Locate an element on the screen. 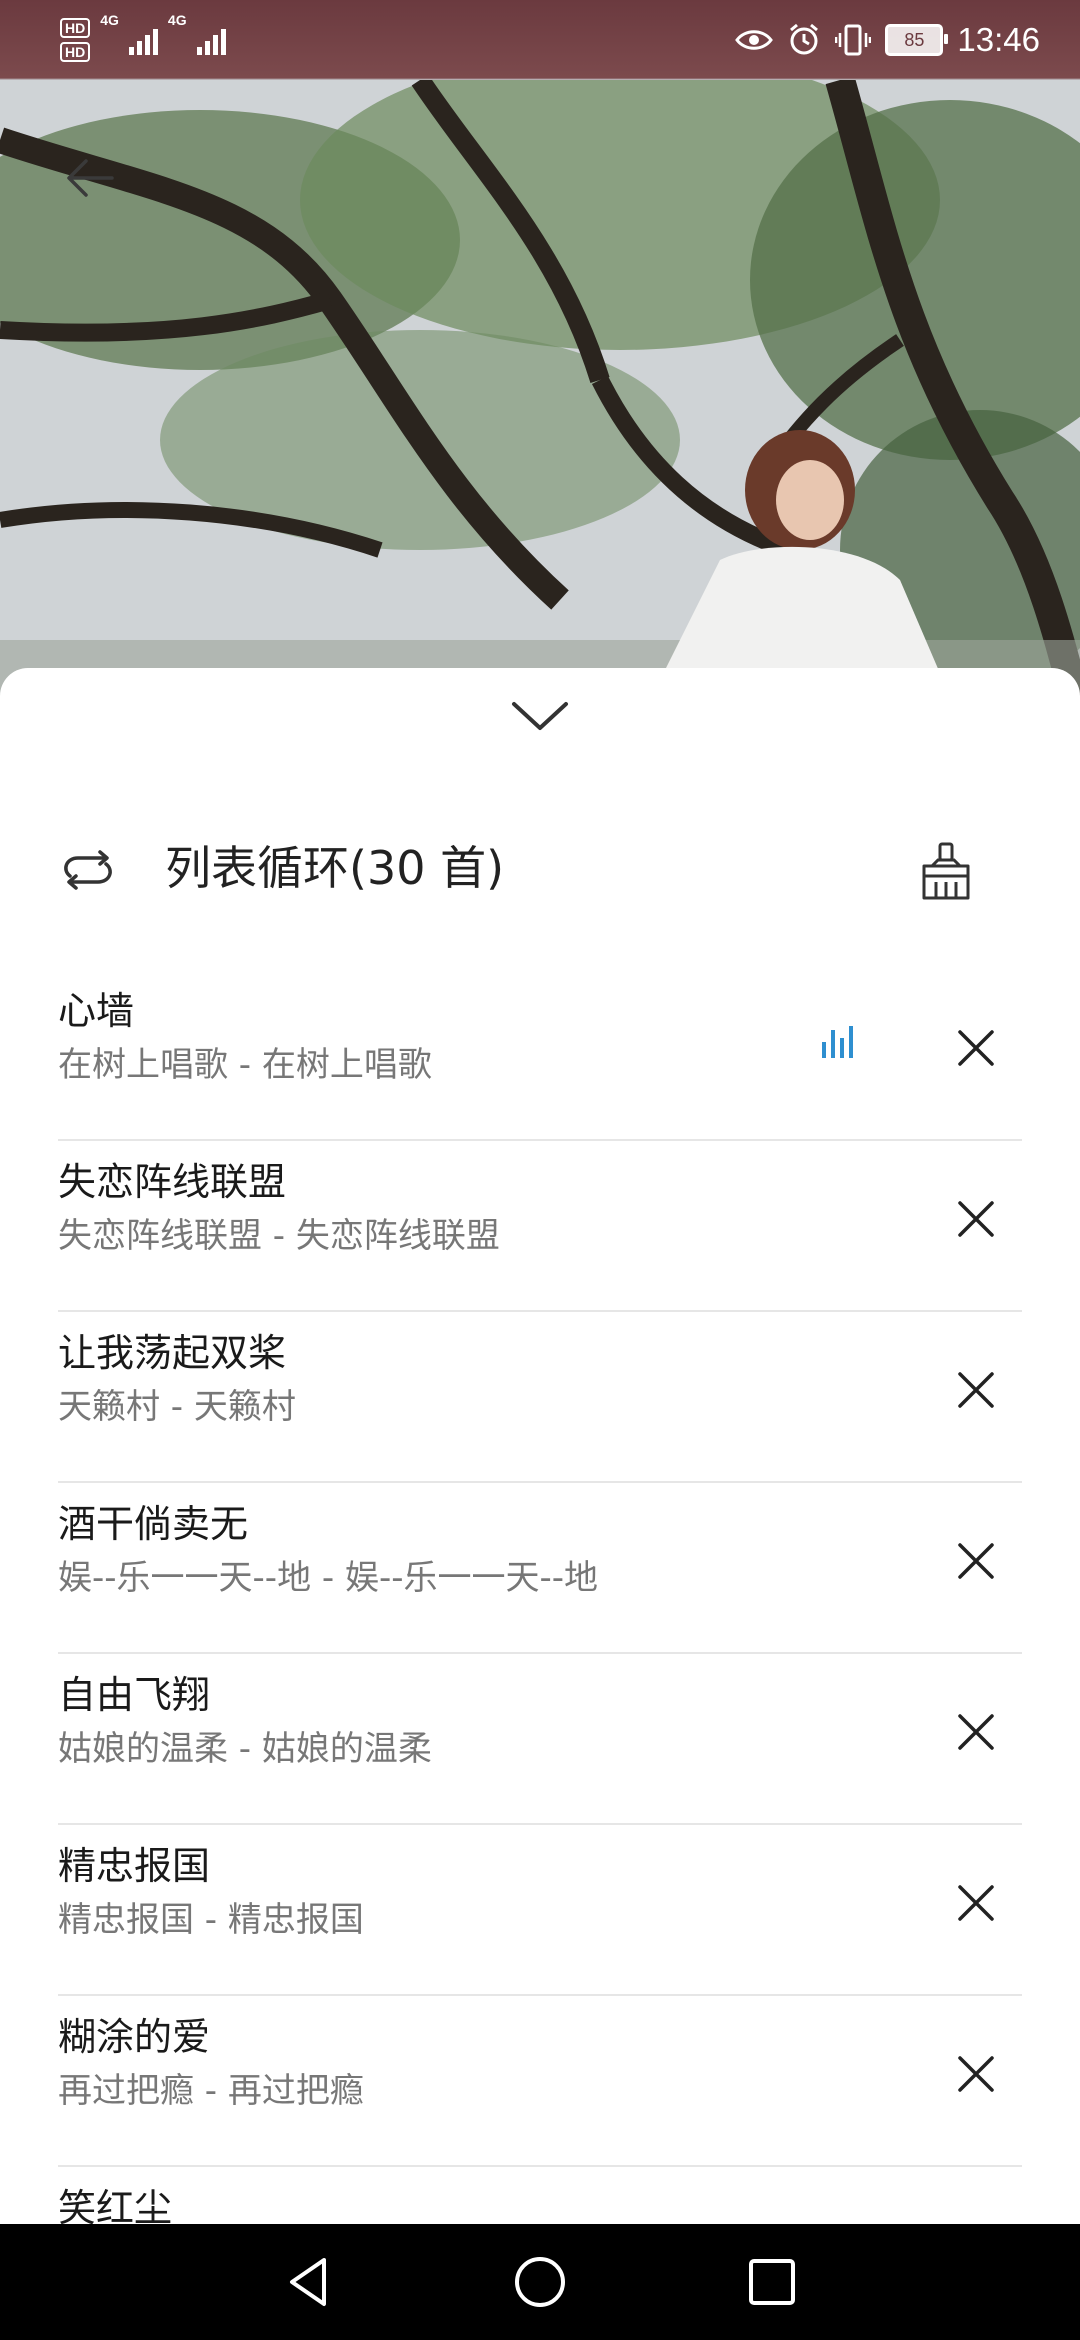 Image resolution: width=1080 pixels, height=2340 pixels. square-recent-icon is located at coordinates (772, 2282).